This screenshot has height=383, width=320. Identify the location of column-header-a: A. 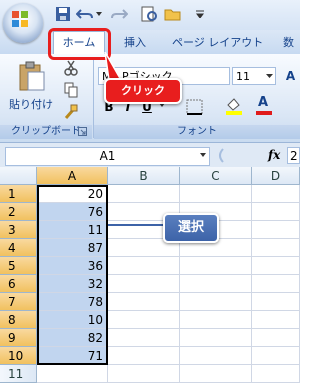
(72, 176).